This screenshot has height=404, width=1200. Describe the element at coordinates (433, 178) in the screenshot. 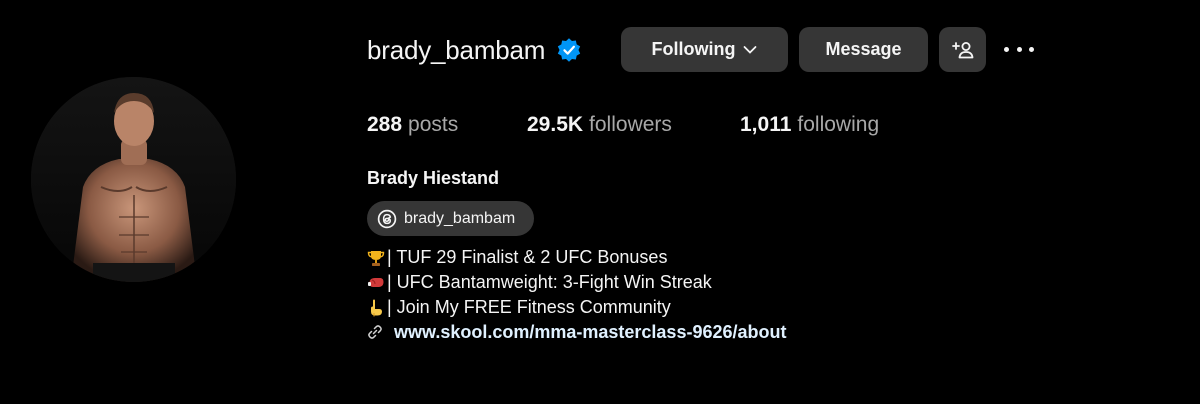

I see `full-name: Brady Hiestand` at that location.